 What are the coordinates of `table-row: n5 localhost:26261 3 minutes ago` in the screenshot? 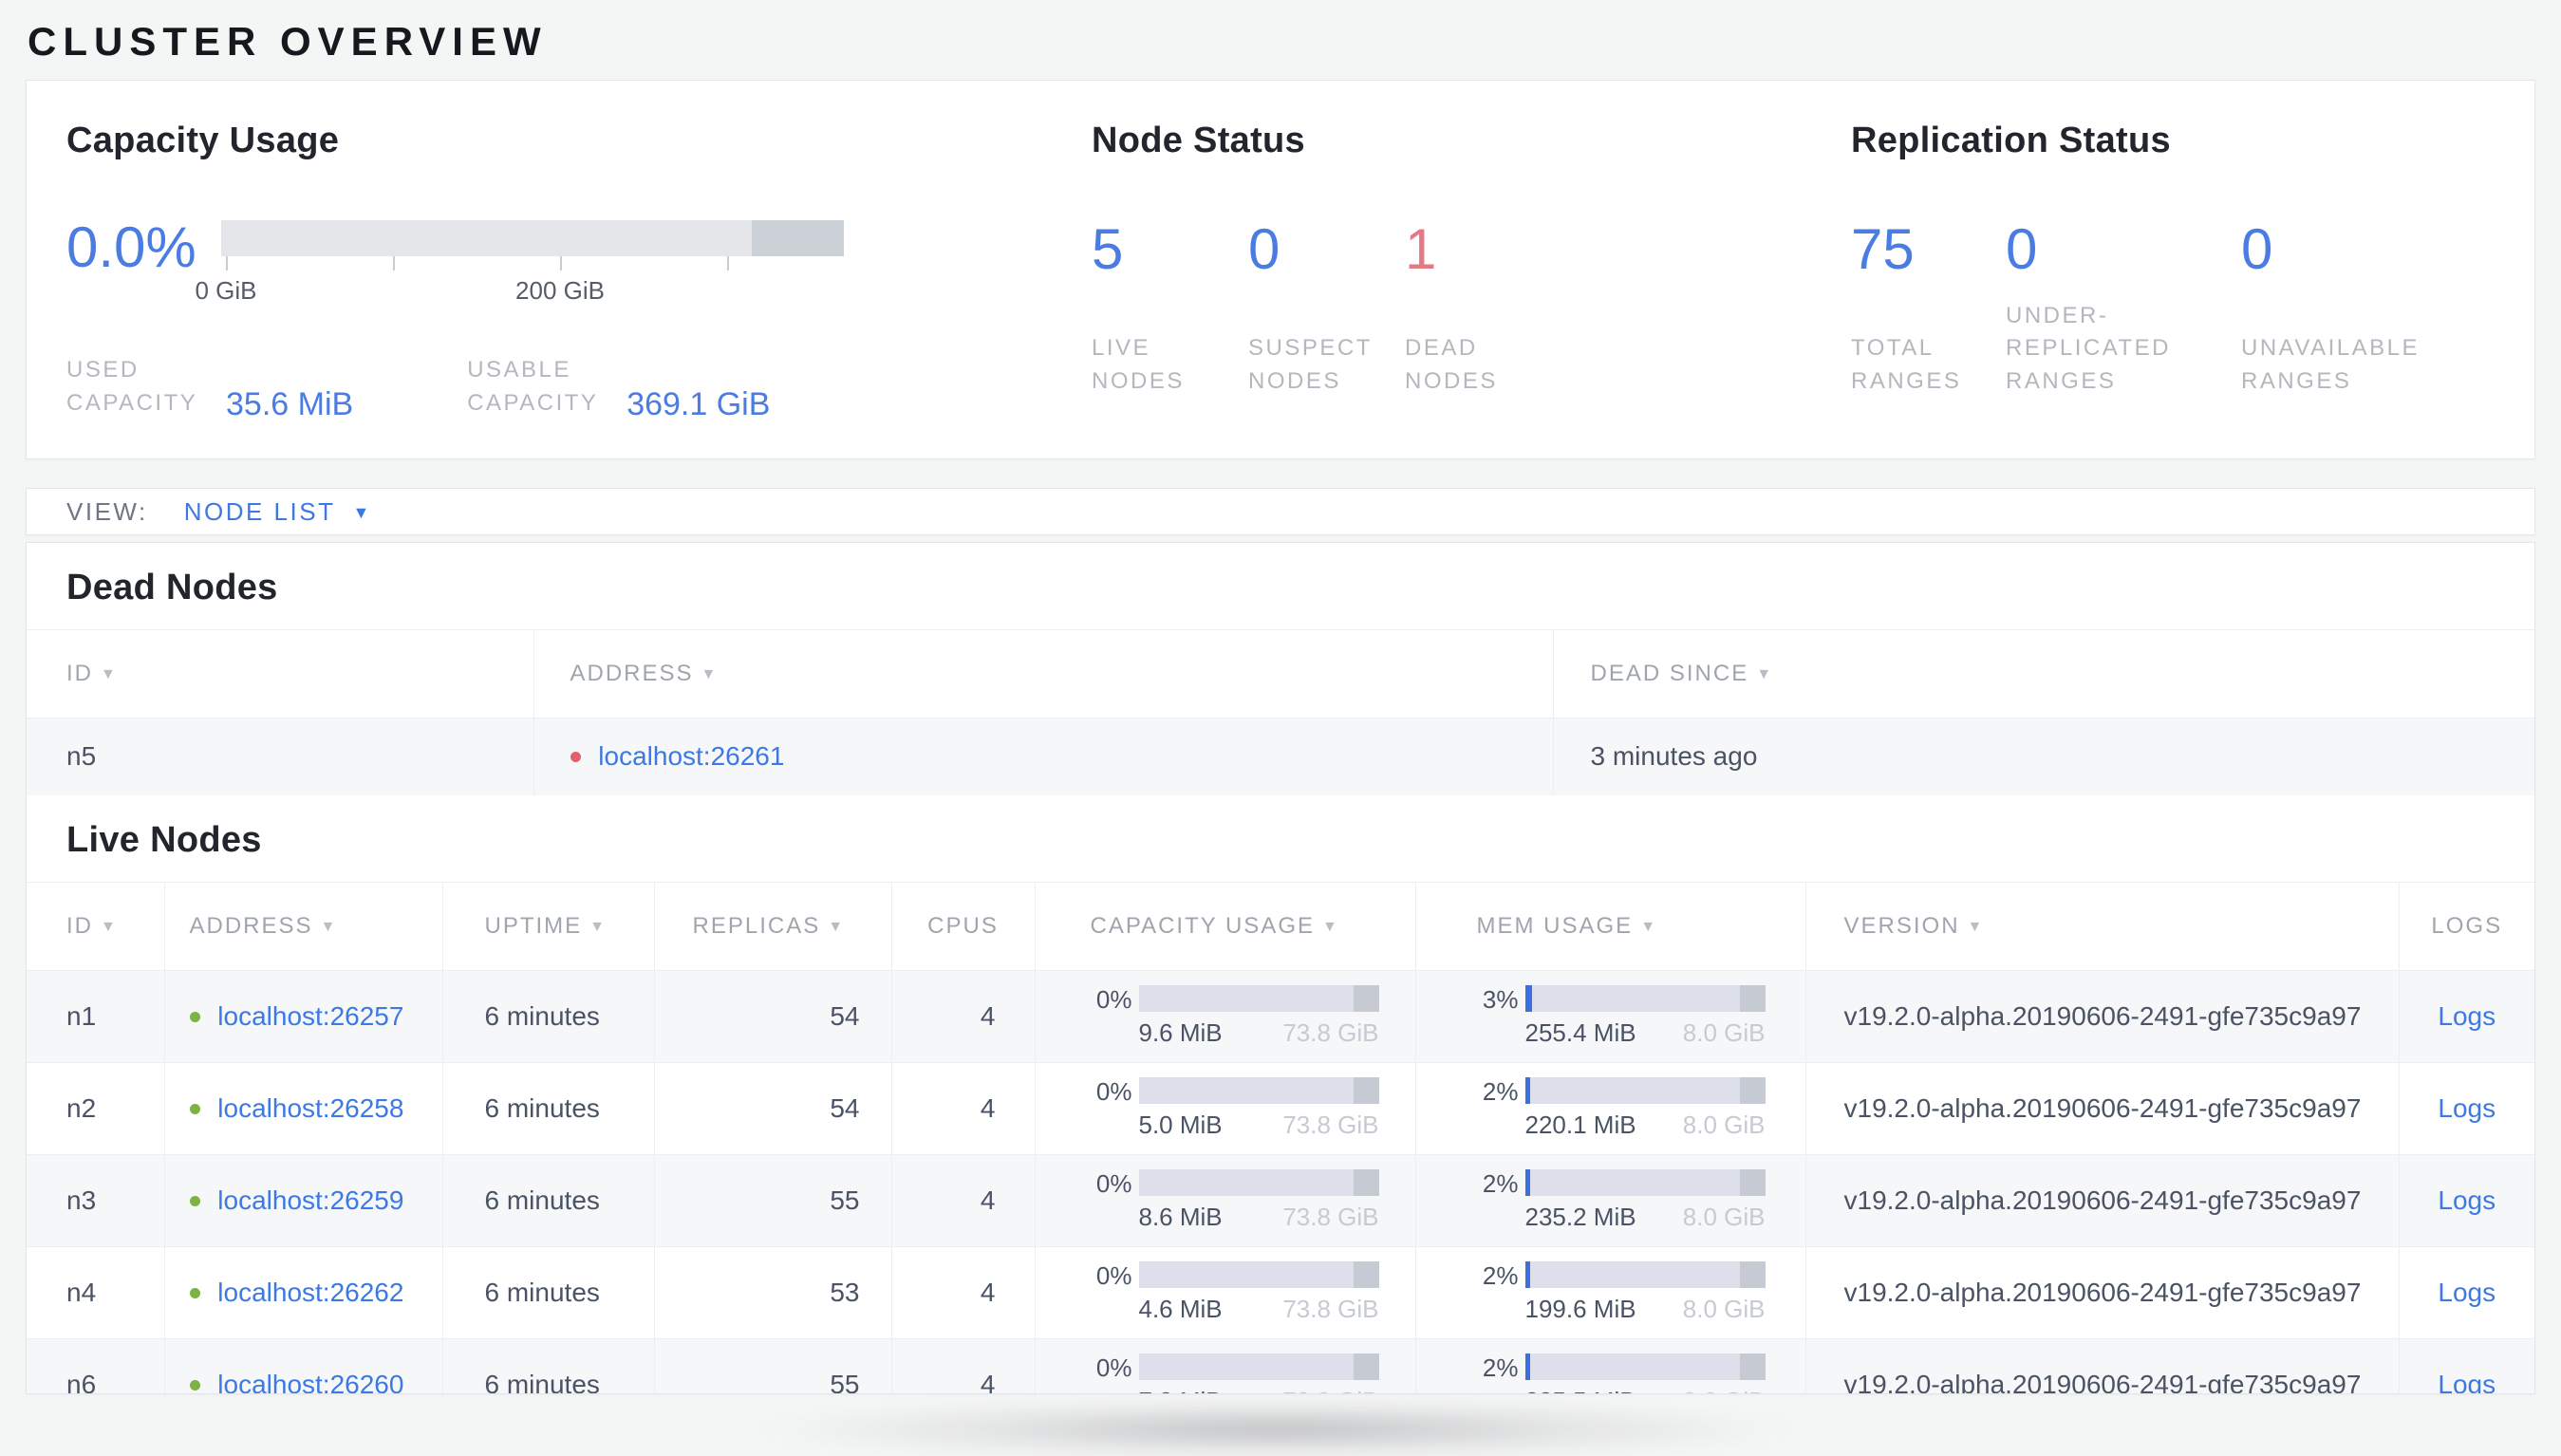 It's located at (1280, 757).